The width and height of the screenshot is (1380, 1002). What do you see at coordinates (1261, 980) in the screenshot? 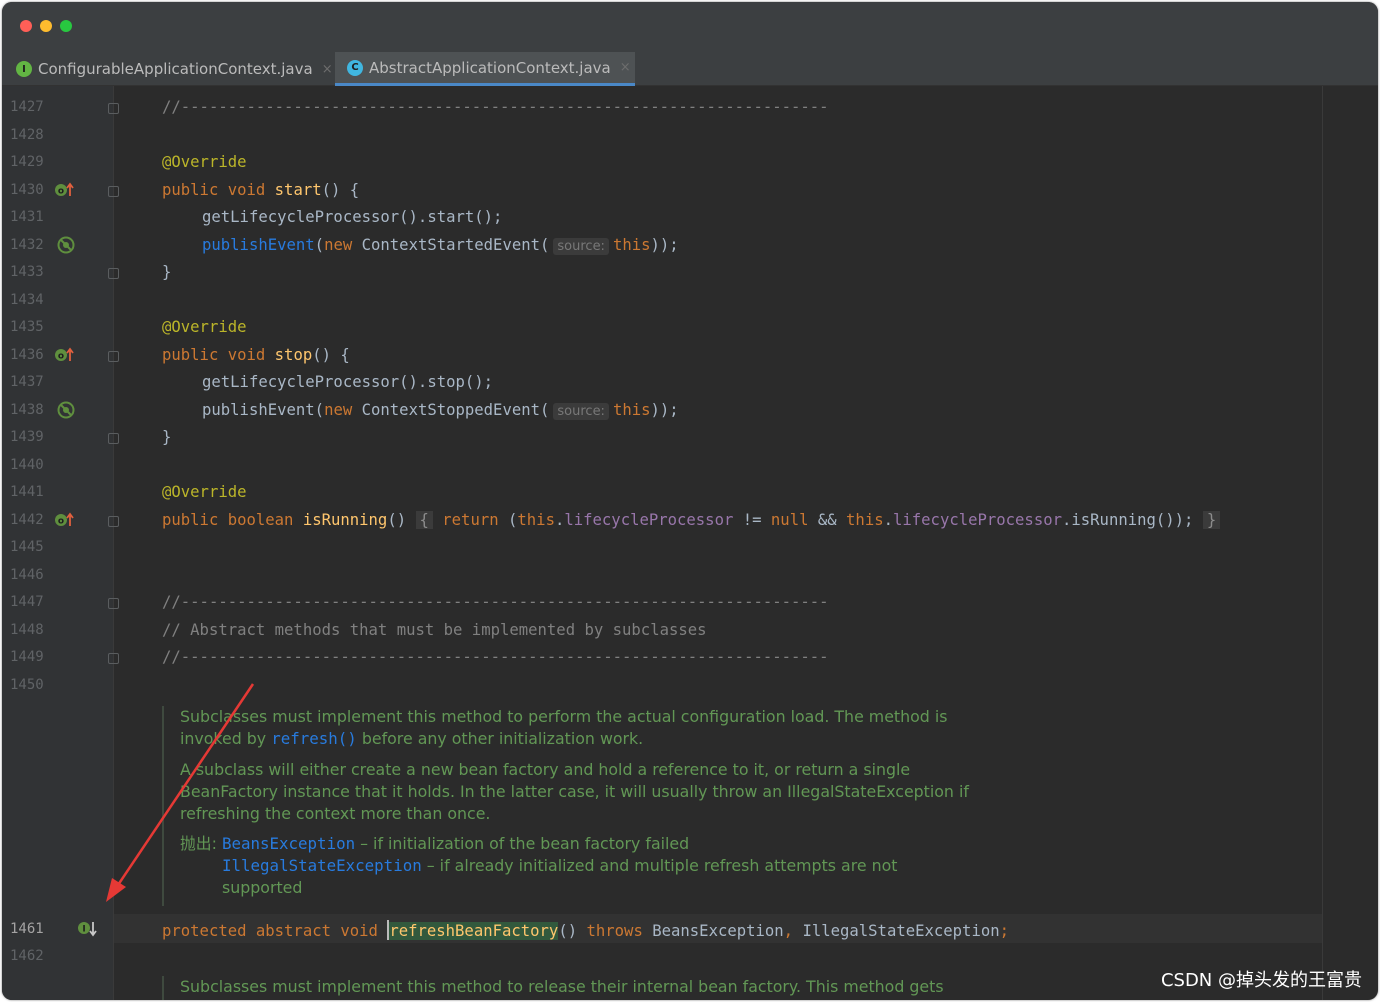
I see `watermark: CSDN @掉头发的王富贵` at bounding box center [1261, 980].